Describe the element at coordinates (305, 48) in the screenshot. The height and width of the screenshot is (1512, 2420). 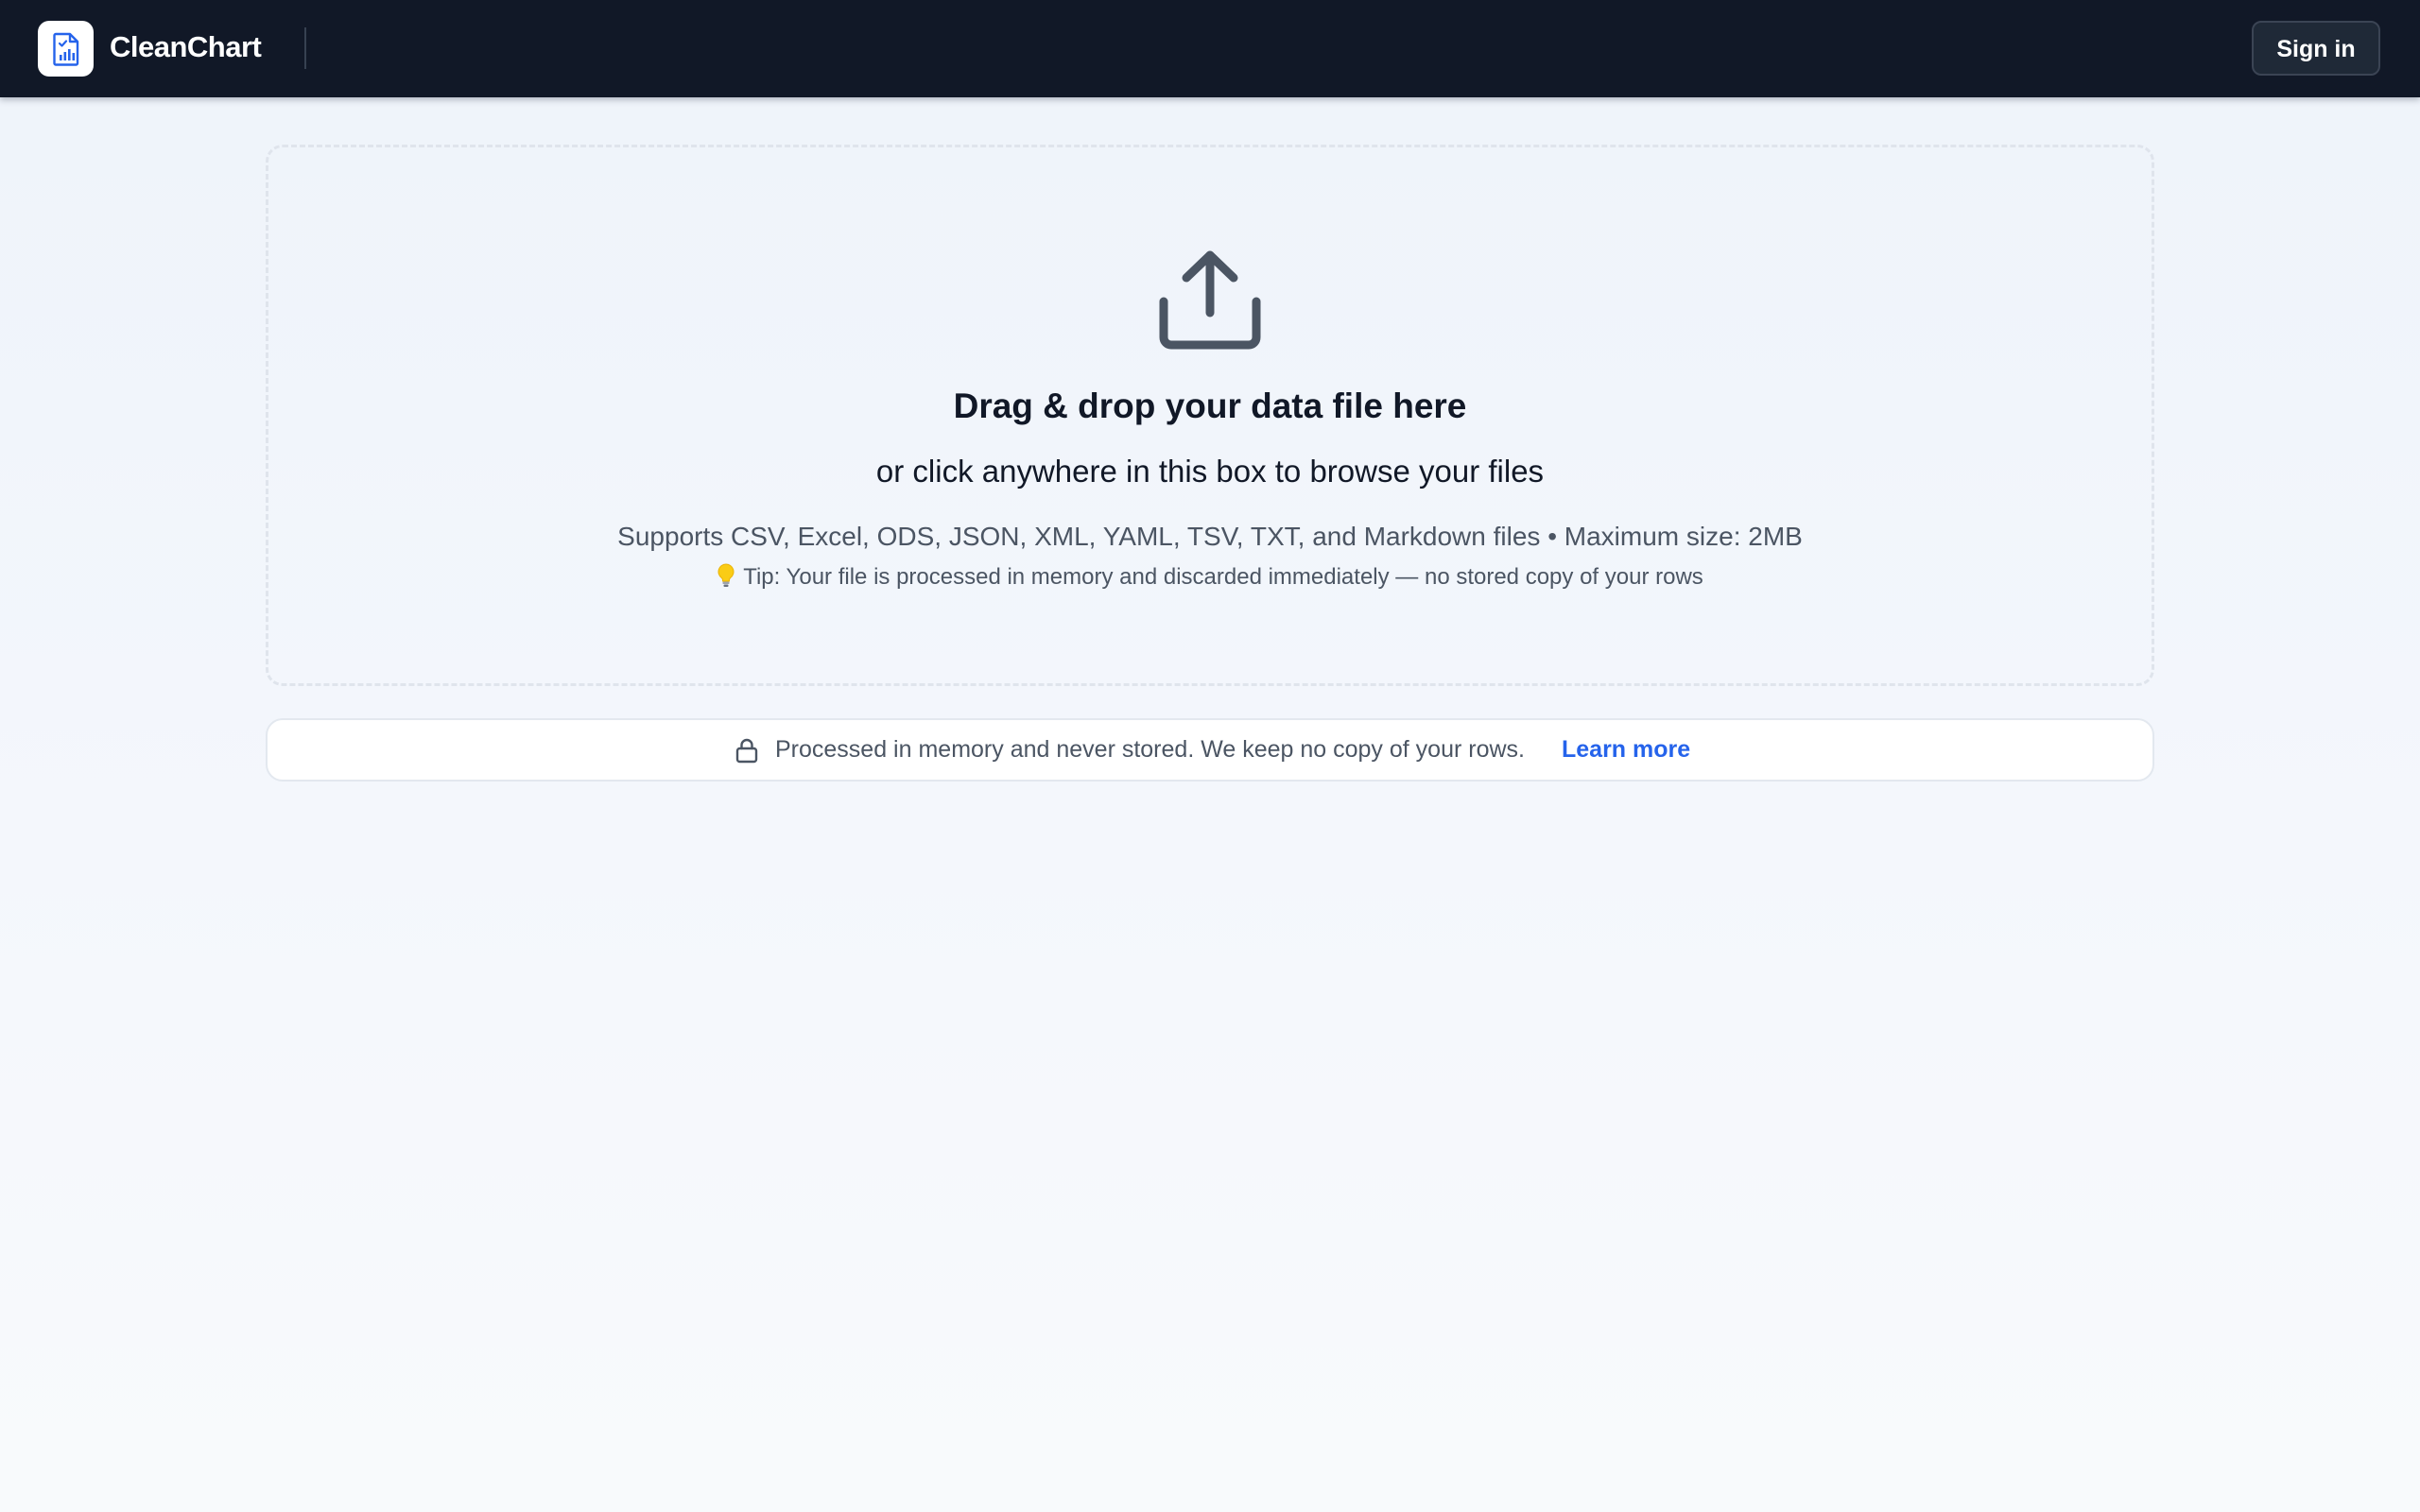
I see `header-divider` at that location.